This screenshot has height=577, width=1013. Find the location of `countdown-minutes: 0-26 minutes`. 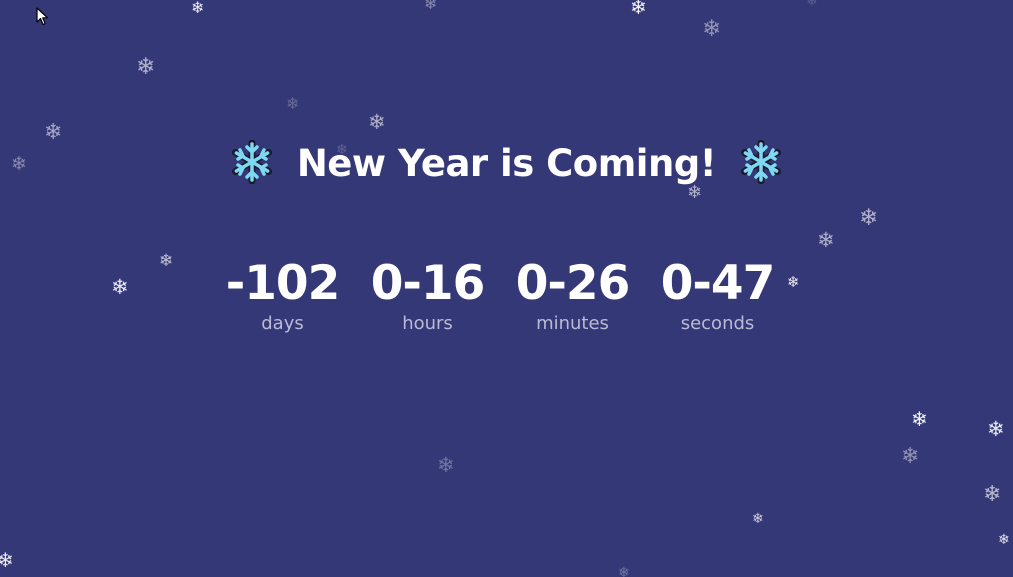

countdown-minutes: 0-26 minutes is located at coordinates (572, 295).